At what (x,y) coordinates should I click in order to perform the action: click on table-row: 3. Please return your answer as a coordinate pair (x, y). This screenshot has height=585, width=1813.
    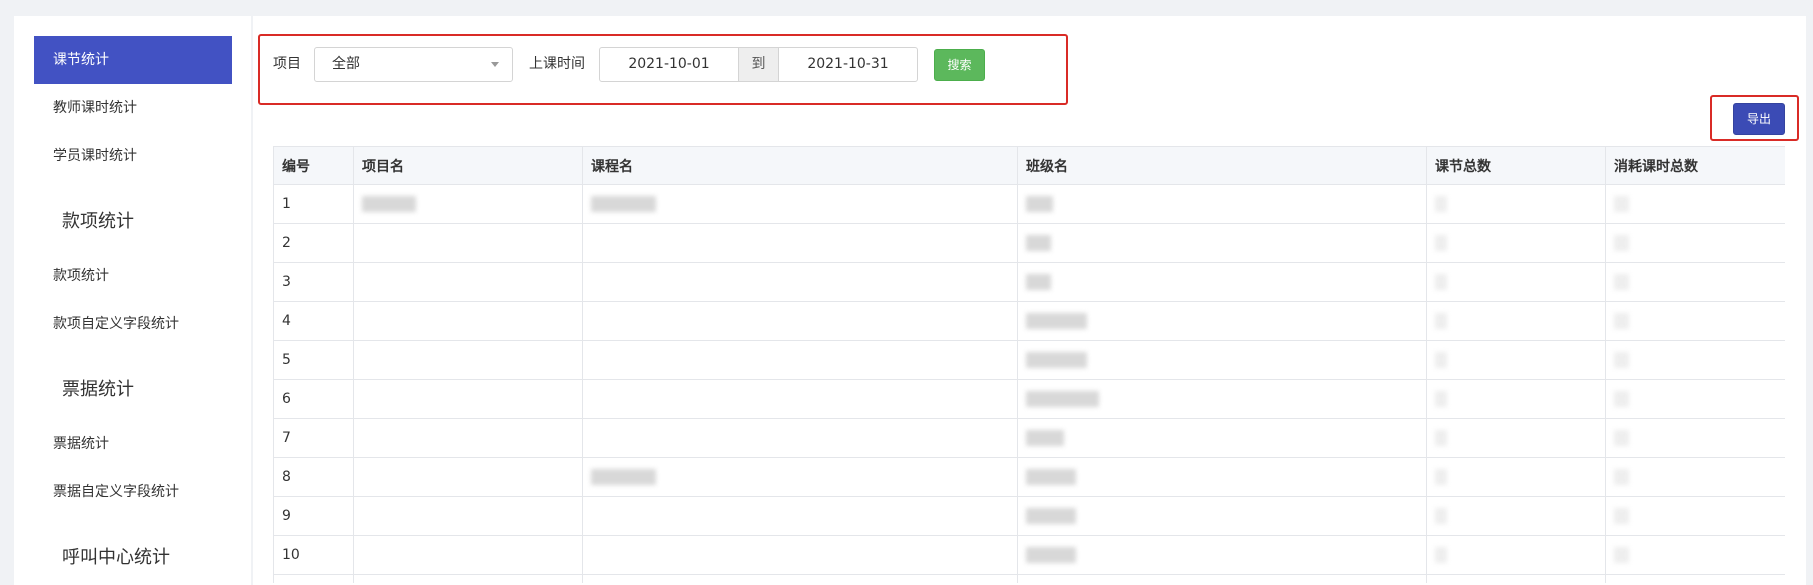
    Looking at the image, I should click on (1029, 282).